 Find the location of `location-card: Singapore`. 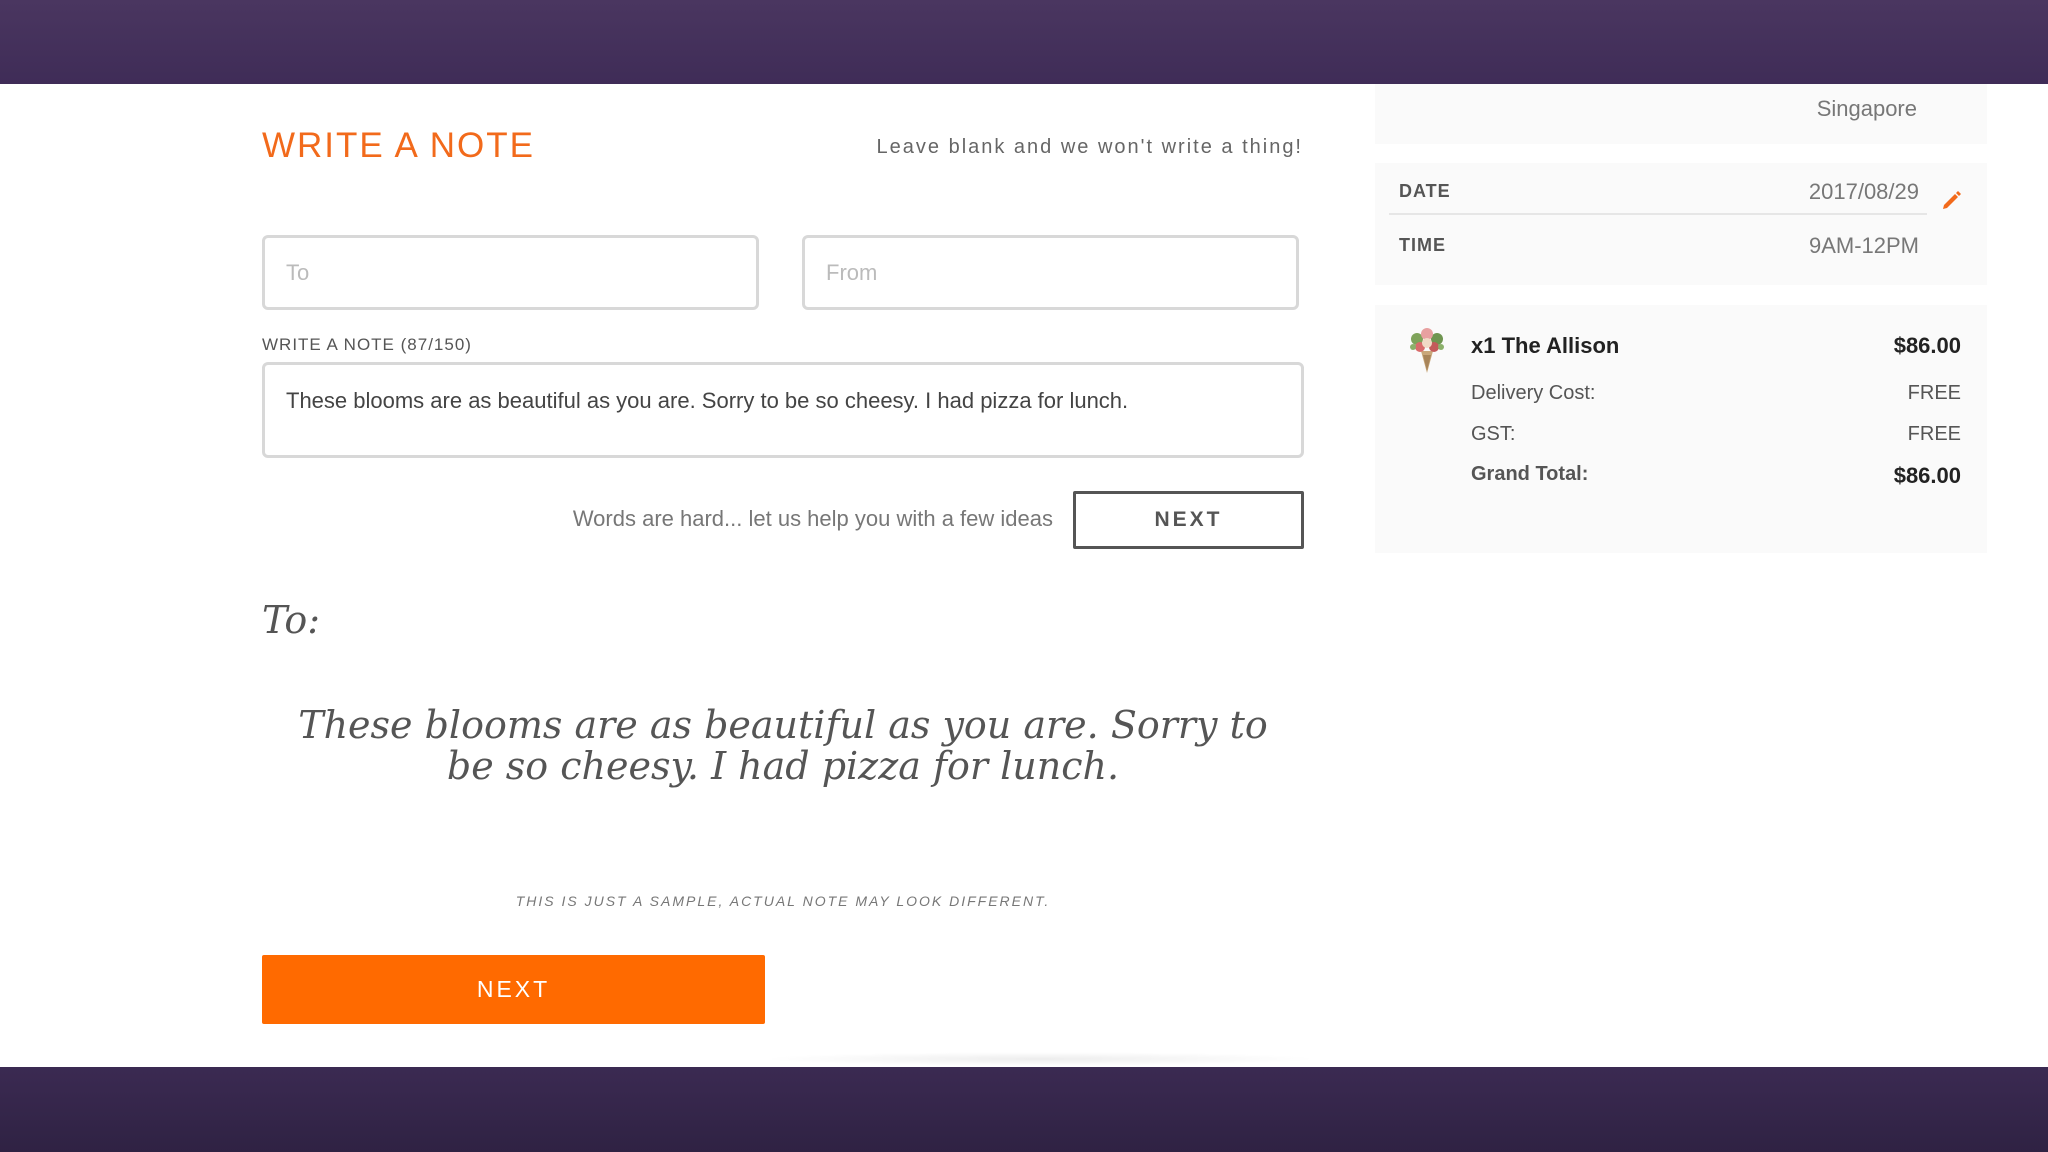

location-card: Singapore is located at coordinates (1681, 114).